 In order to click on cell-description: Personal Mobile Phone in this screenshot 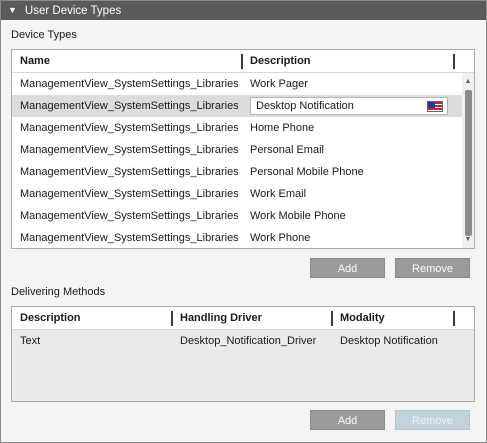, I will do `click(307, 172)`.